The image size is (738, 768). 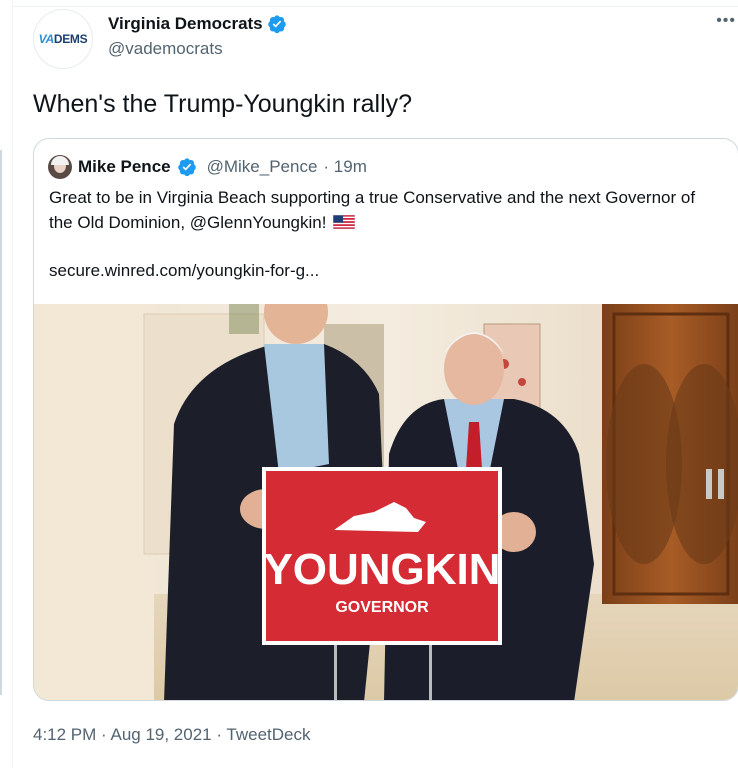 What do you see at coordinates (381, 569) in the screenshot?
I see `sign-title: YOUNGKIN` at bounding box center [381, 569].